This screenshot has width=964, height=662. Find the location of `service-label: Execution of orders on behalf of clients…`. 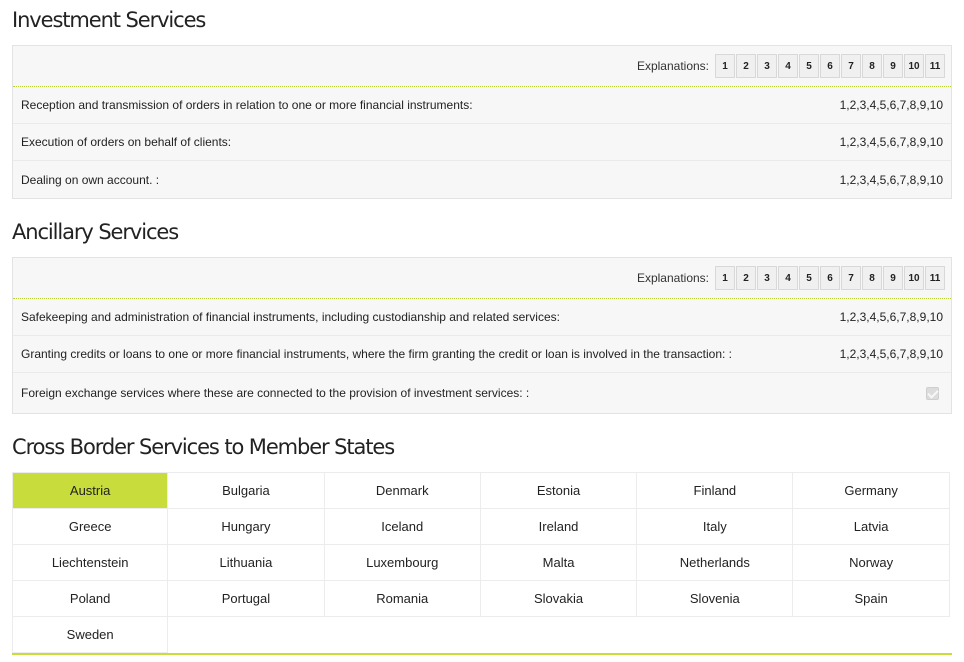

service-label: Execution of orders on behalf of clients… is located at coordinates (126, 142).